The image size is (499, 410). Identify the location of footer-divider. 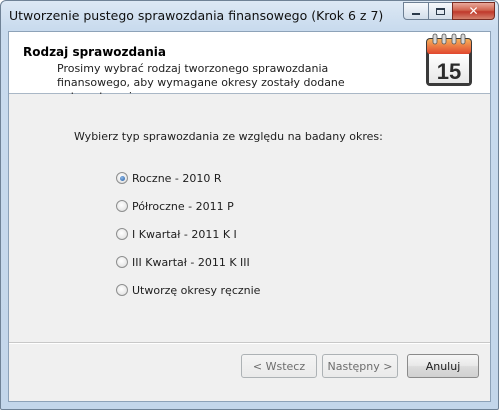
(249, 343).